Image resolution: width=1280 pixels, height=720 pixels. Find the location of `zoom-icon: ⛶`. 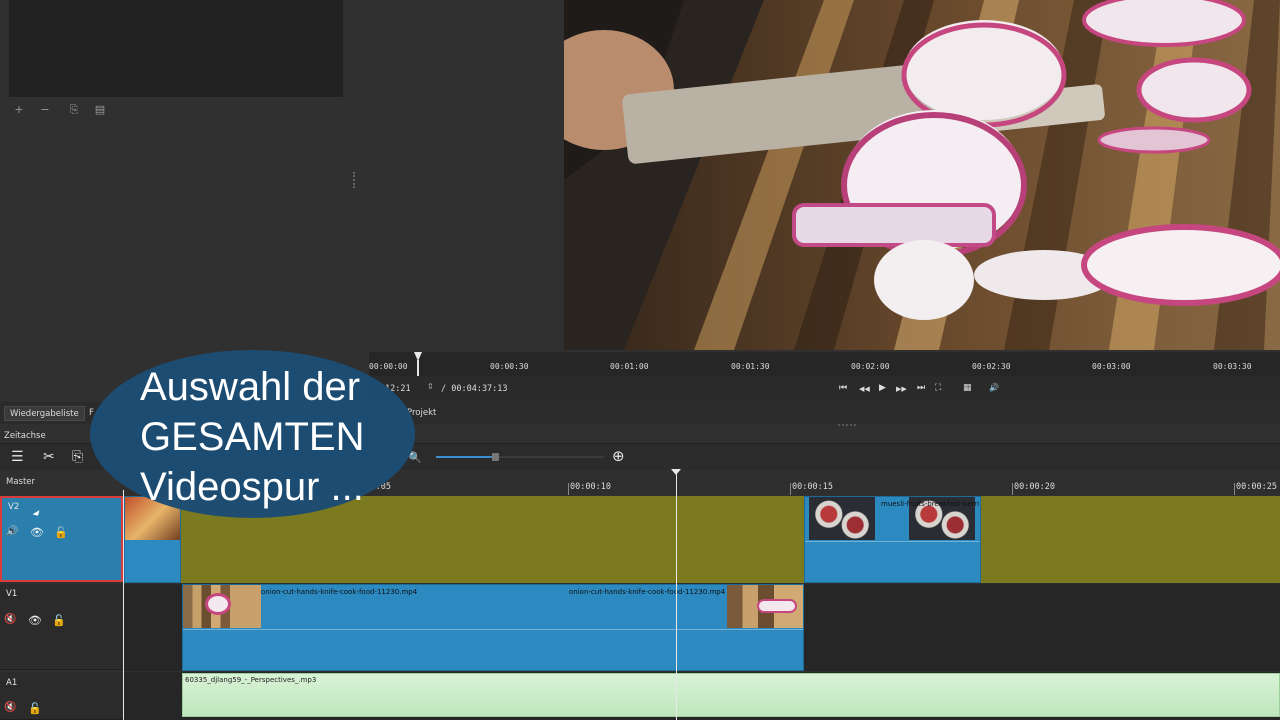

zoom-icon: ⛶ is located at coordinates (938, 388).